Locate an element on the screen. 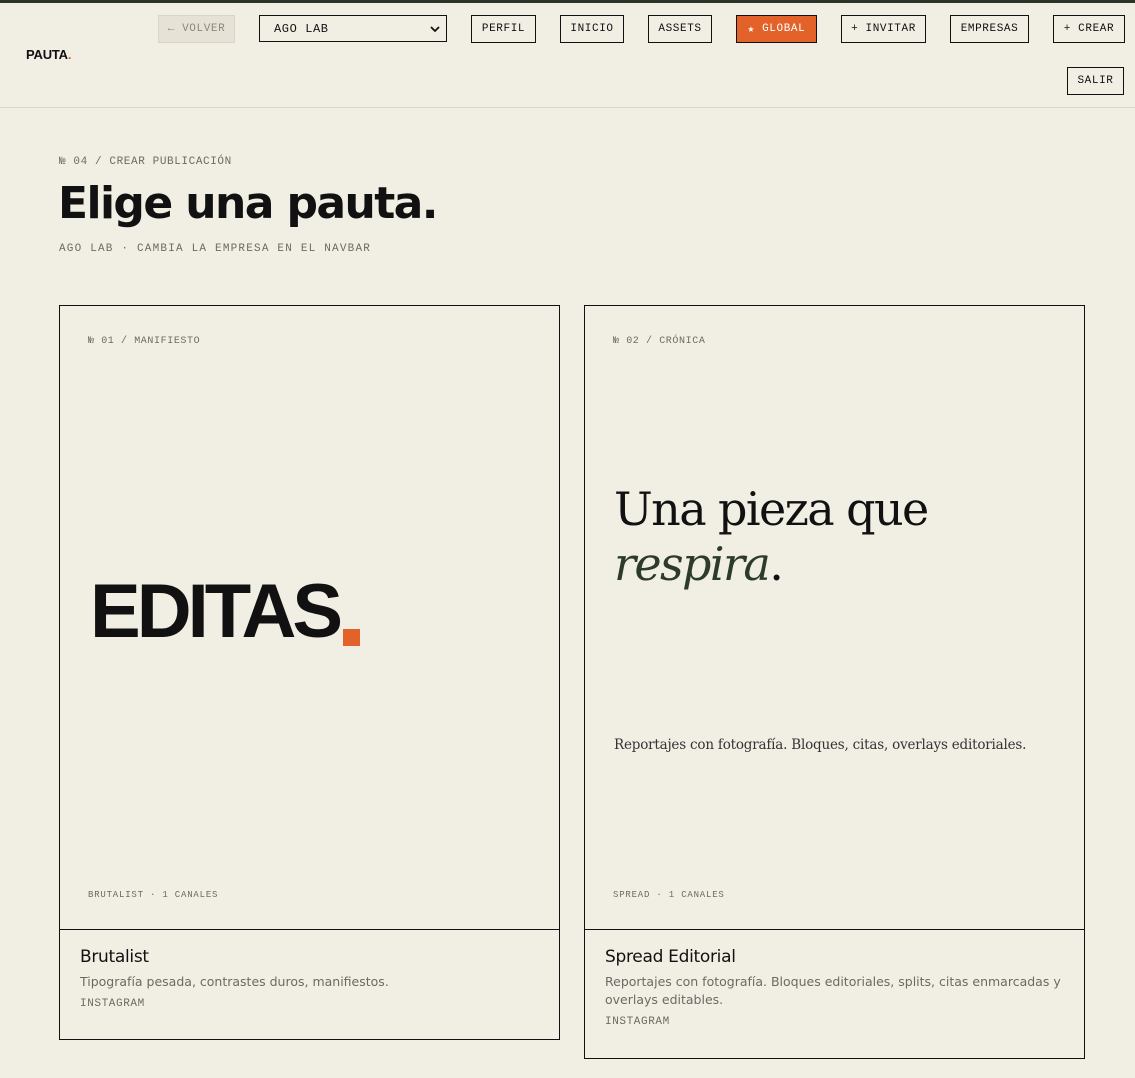 Image resolution: width=1135 pixels, height=1078 pixels. preview-footer: BRUTALIST · 1 CANALES is located at coordinates (153, 895).